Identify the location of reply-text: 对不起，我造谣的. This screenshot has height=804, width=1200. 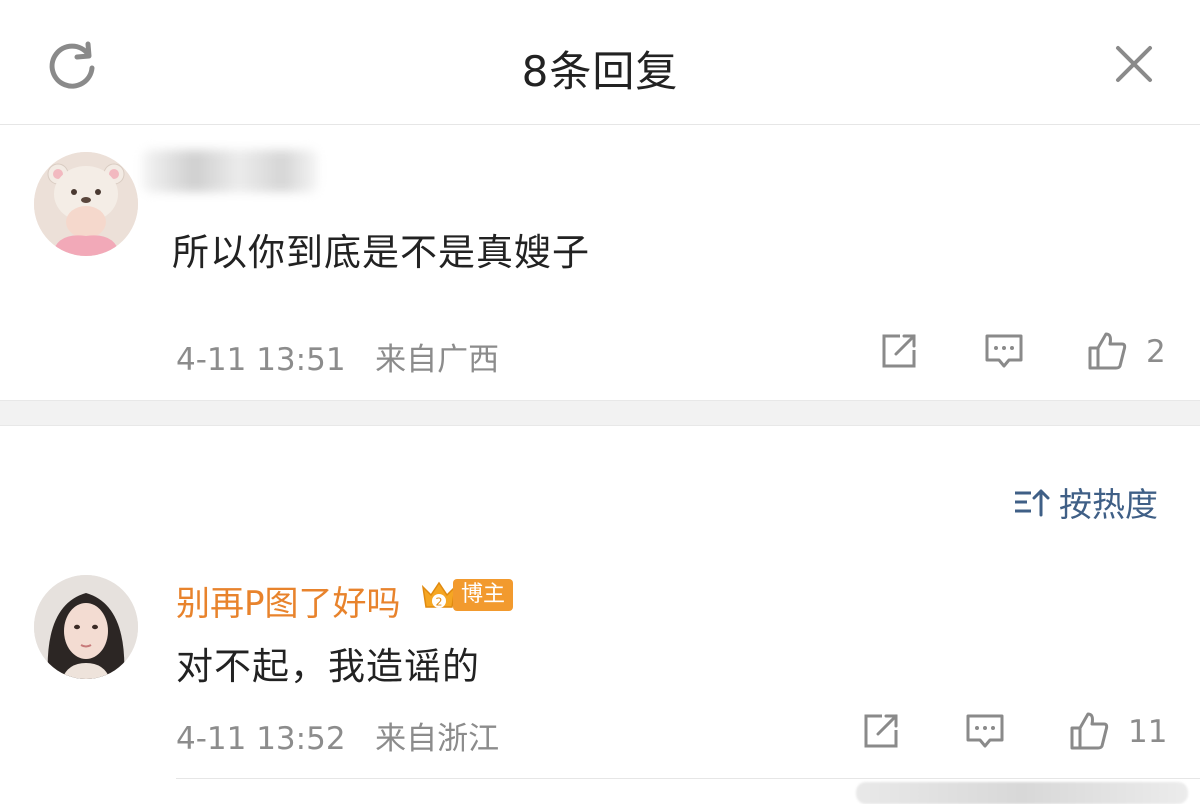
(328, 666).